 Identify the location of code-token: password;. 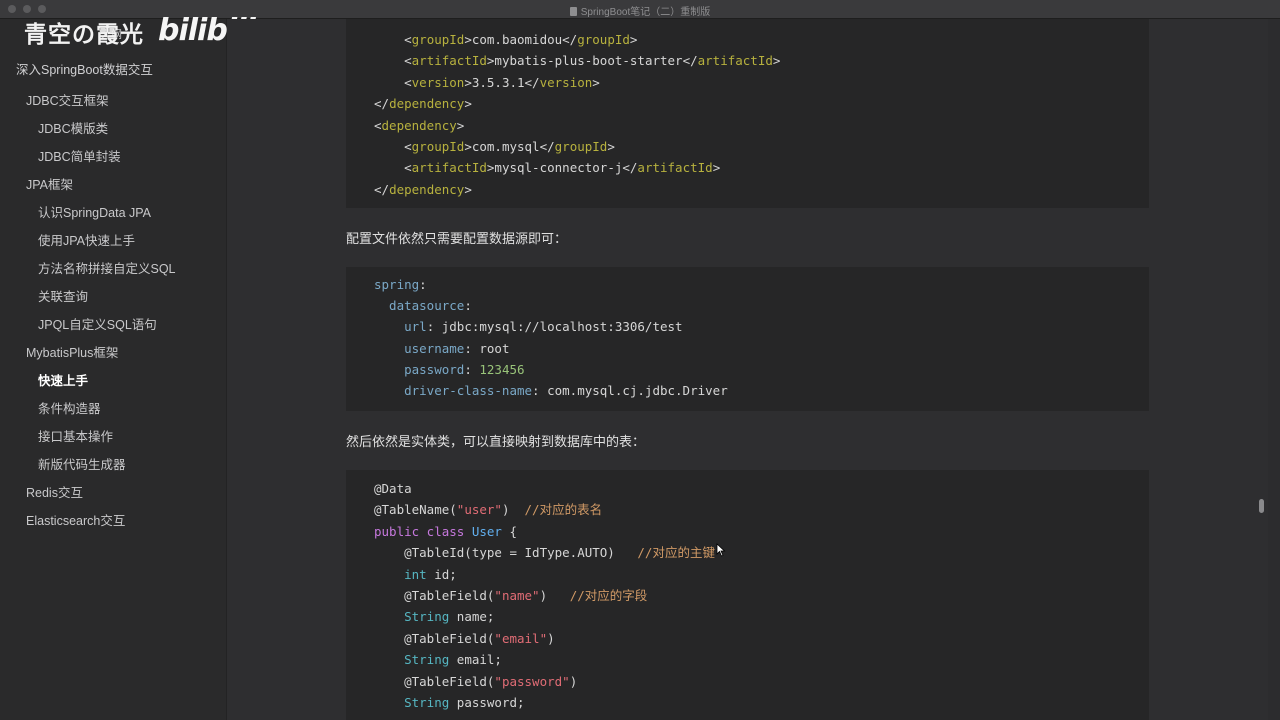
(487, 702).